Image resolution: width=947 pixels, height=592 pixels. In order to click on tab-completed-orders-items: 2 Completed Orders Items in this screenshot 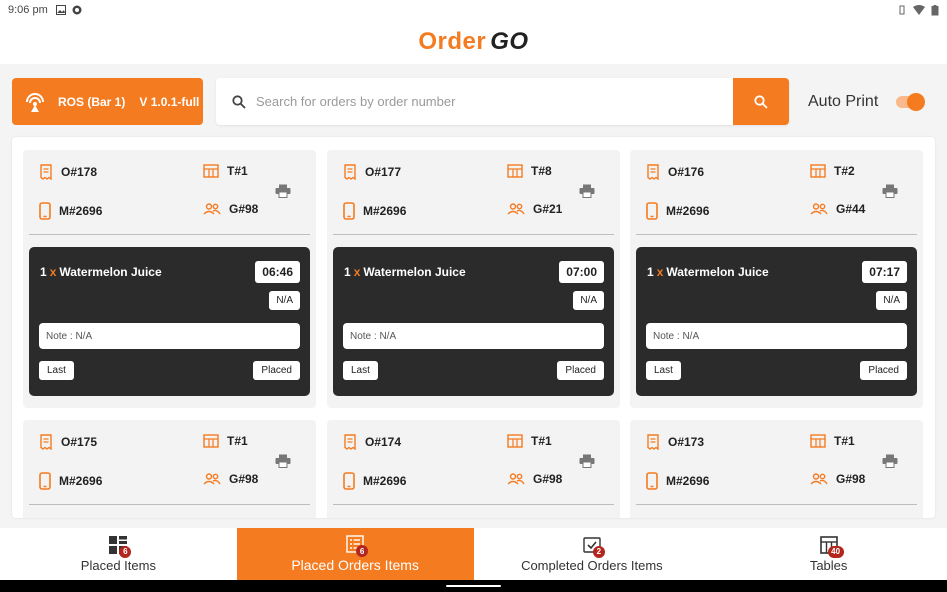, I will do `click(592, 554)`.